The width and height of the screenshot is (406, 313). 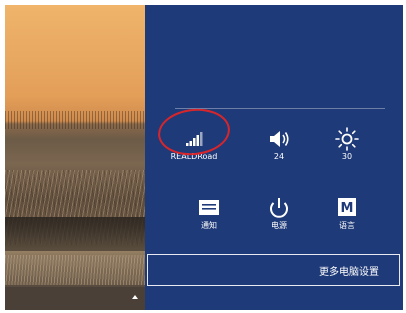 What do you see at coordinates (75, 234) in the screenshot?
I see `wallpaper-water` at bounding box center [75, 234].